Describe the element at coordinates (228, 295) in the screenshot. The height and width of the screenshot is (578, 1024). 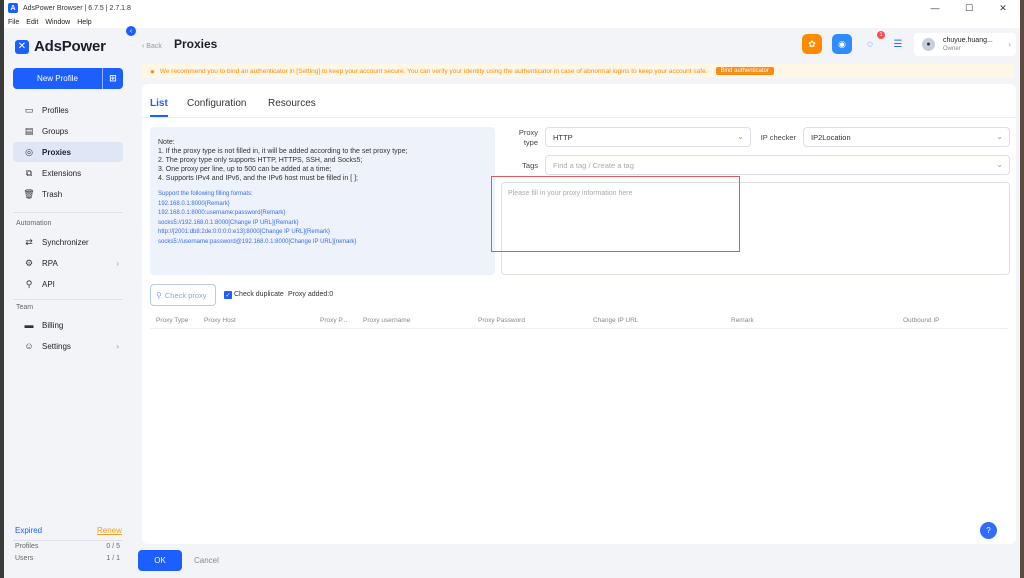
I see `check-duplicate-checkbox: ✓` at that location.